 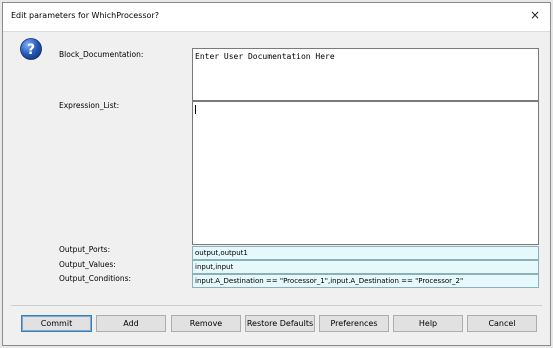 I want to click on add-button: Add, so click(x=131, y=323).